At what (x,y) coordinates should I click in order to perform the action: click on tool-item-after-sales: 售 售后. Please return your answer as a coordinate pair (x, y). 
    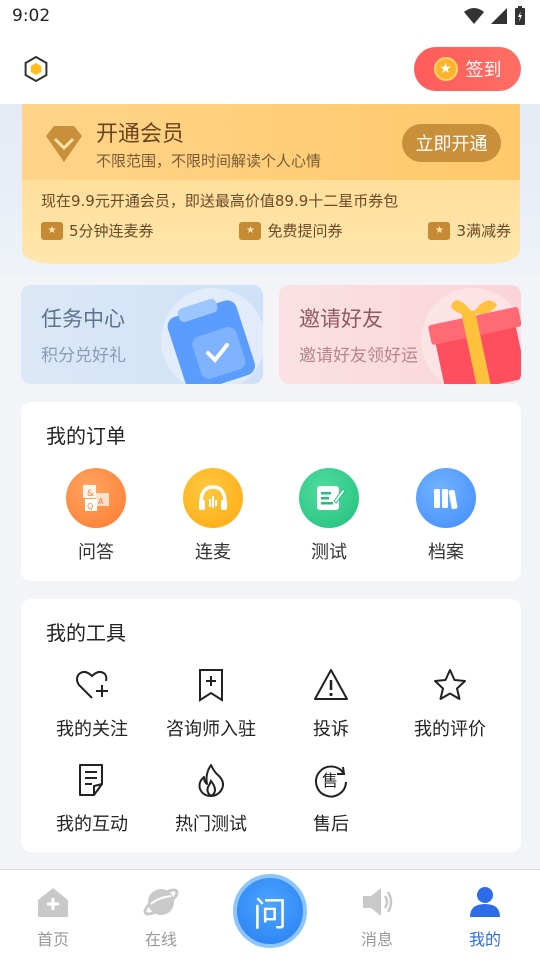
    Looking at the image, I should click on (331, 799).